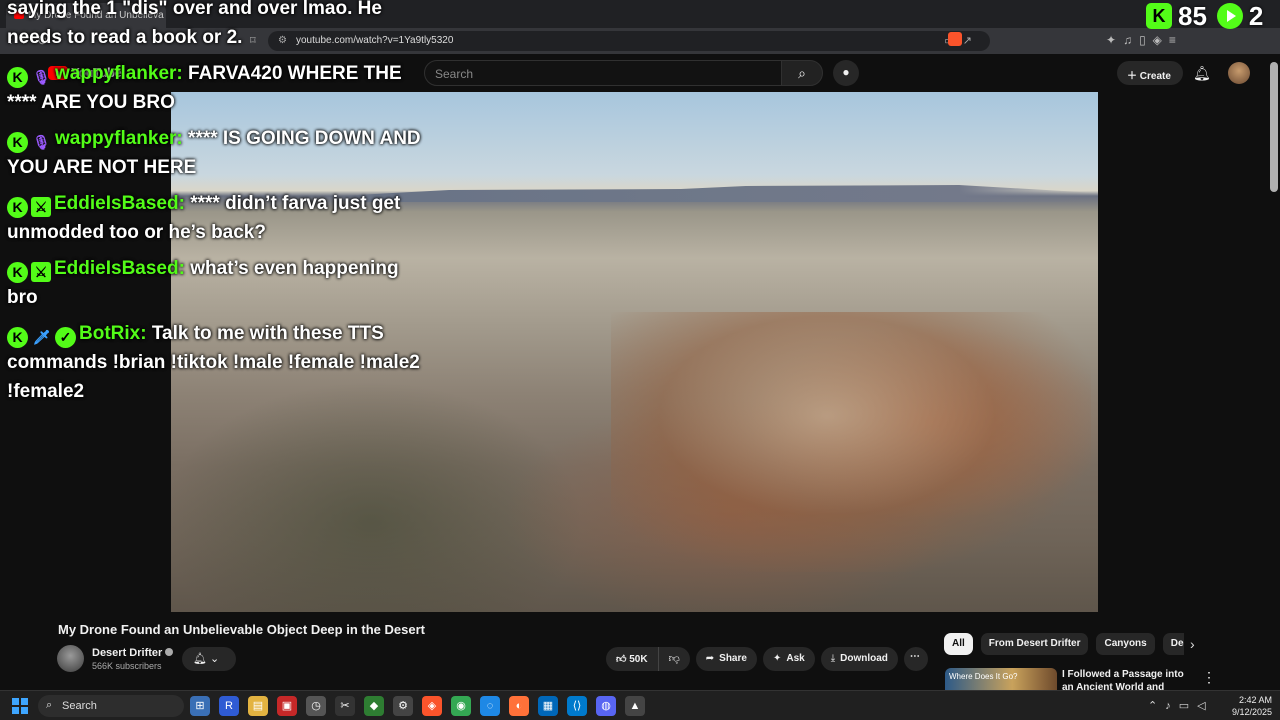 The width and height of the screenshot is (1280, 720). What do you see at coordinates (169, 652) in the screenshot?
I see `verified-icon` at bounding box center [169, 652].